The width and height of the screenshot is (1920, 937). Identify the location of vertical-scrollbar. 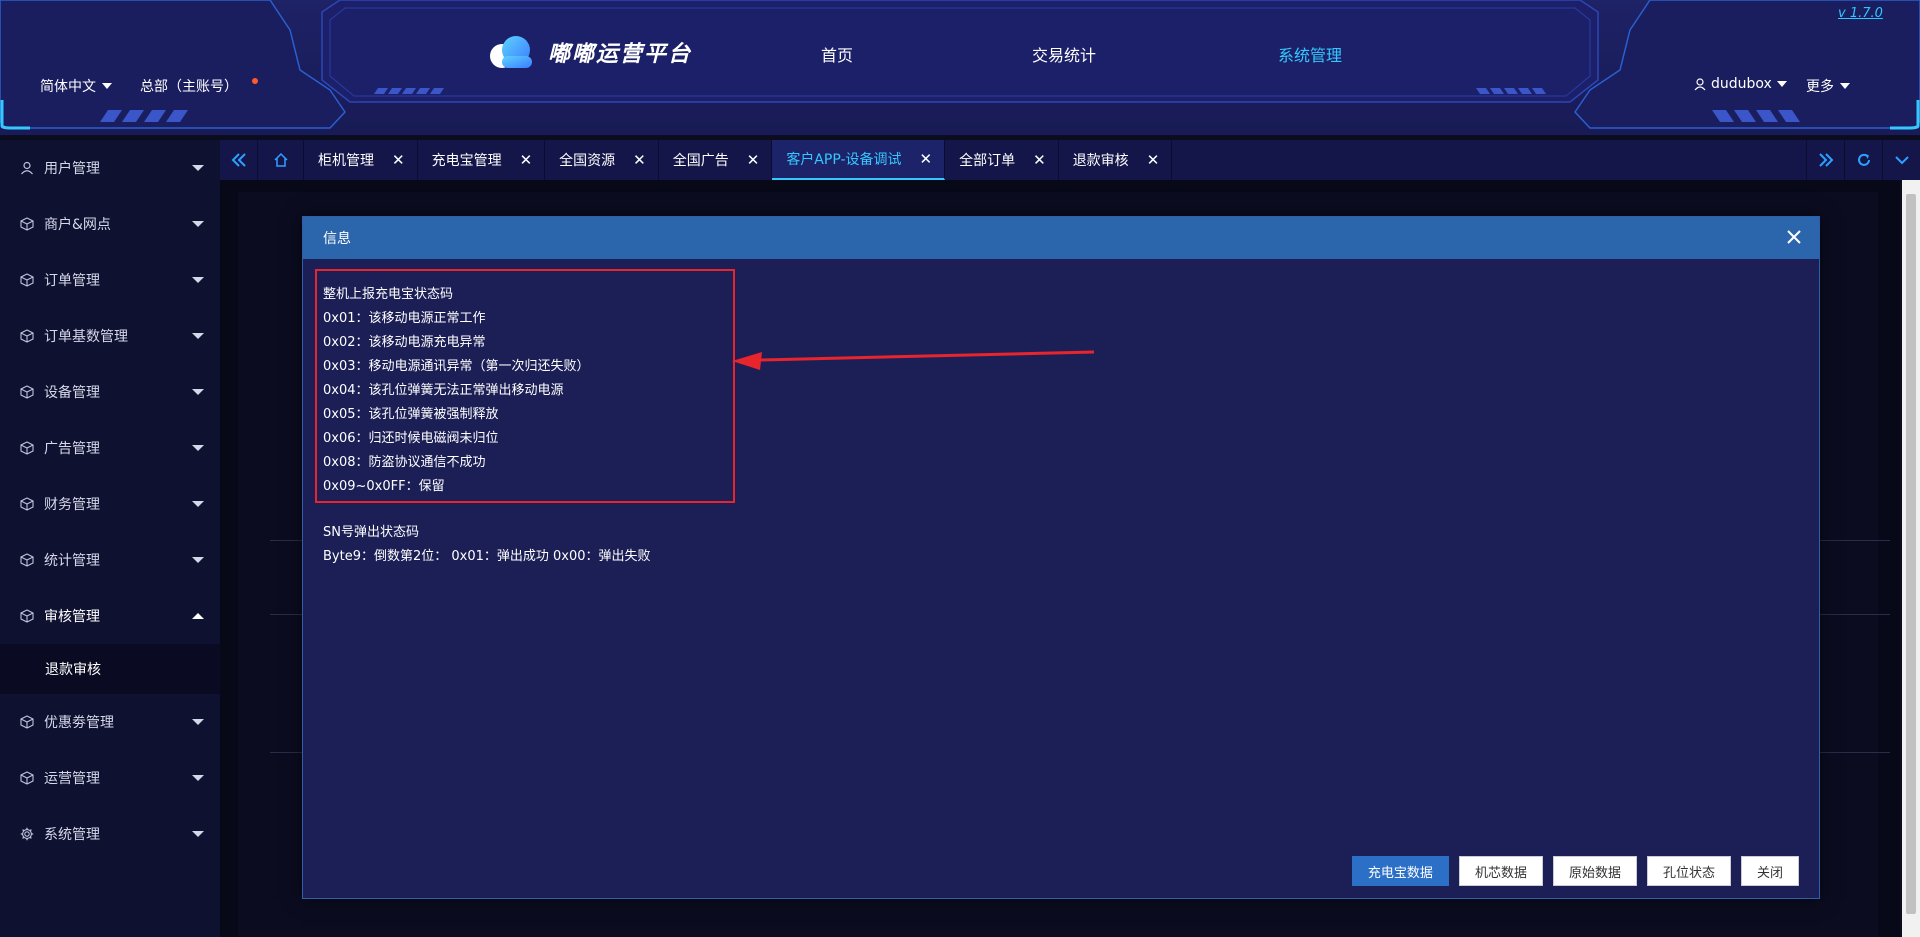
(1911, 558).